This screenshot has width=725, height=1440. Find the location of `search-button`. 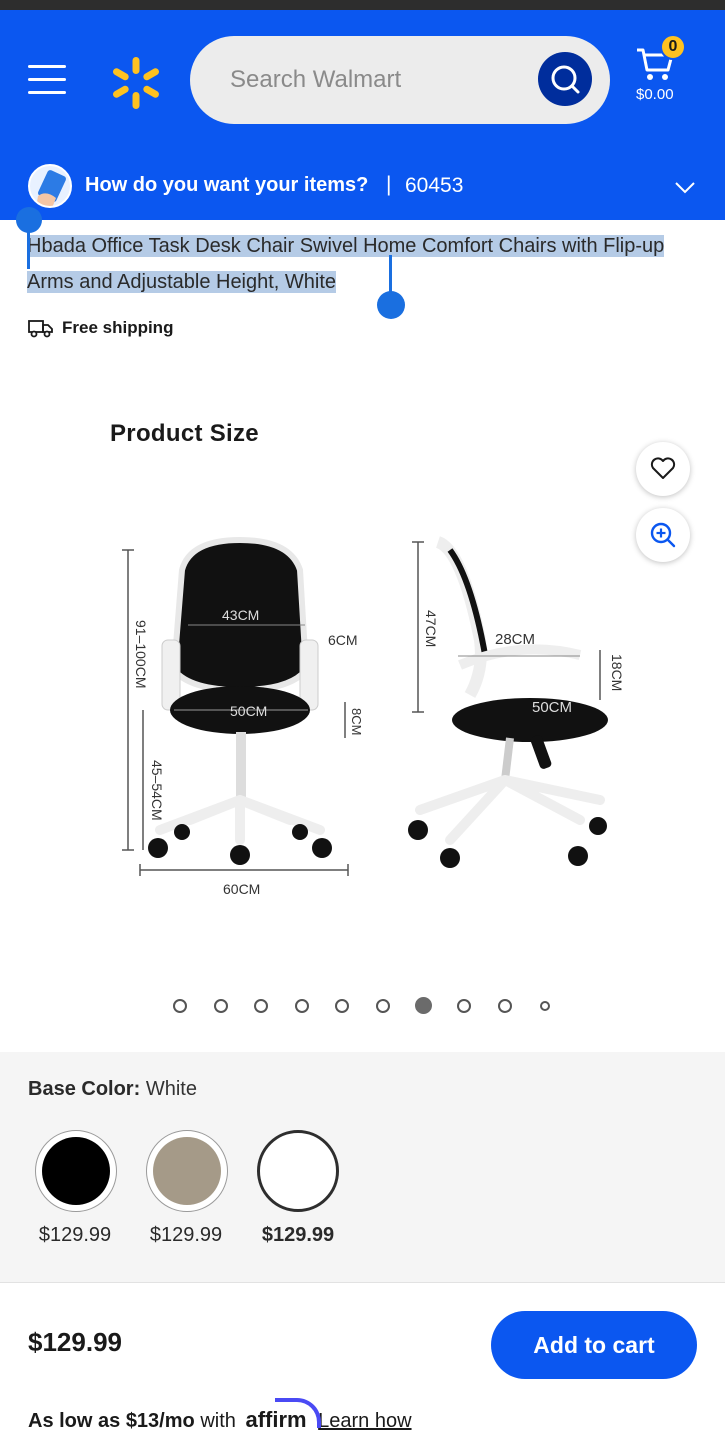

search-button is located at coordinates (565, 79).